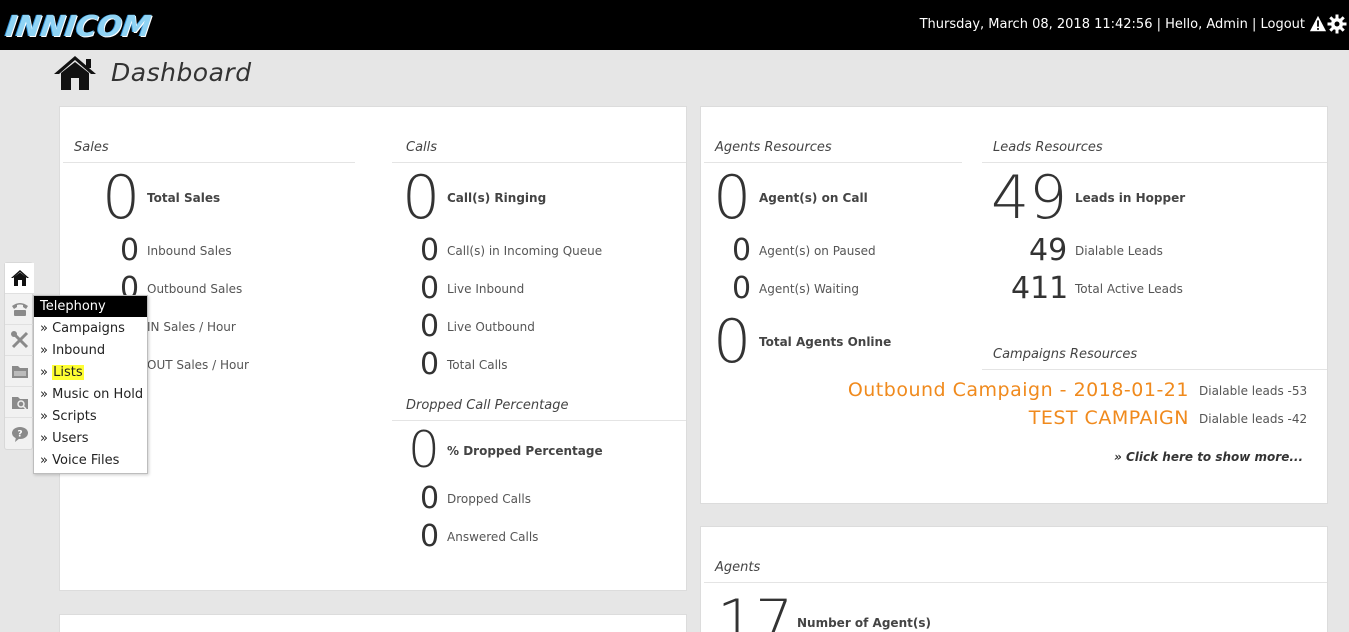 This screenshot has height=632, width=1349. I want to click on page-title: Dashboard, so click(181, 72).